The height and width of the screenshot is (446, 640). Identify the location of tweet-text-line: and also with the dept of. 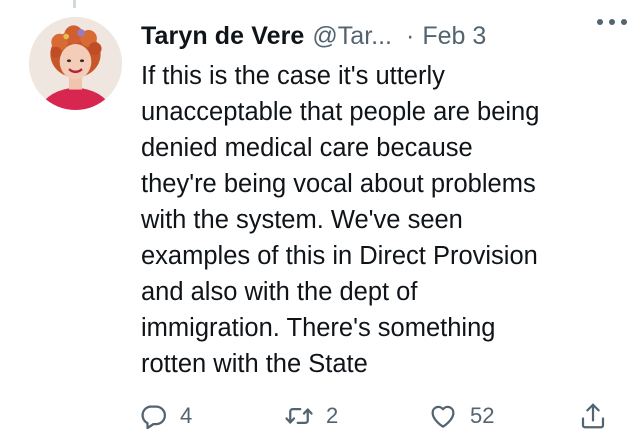
(279, 292).